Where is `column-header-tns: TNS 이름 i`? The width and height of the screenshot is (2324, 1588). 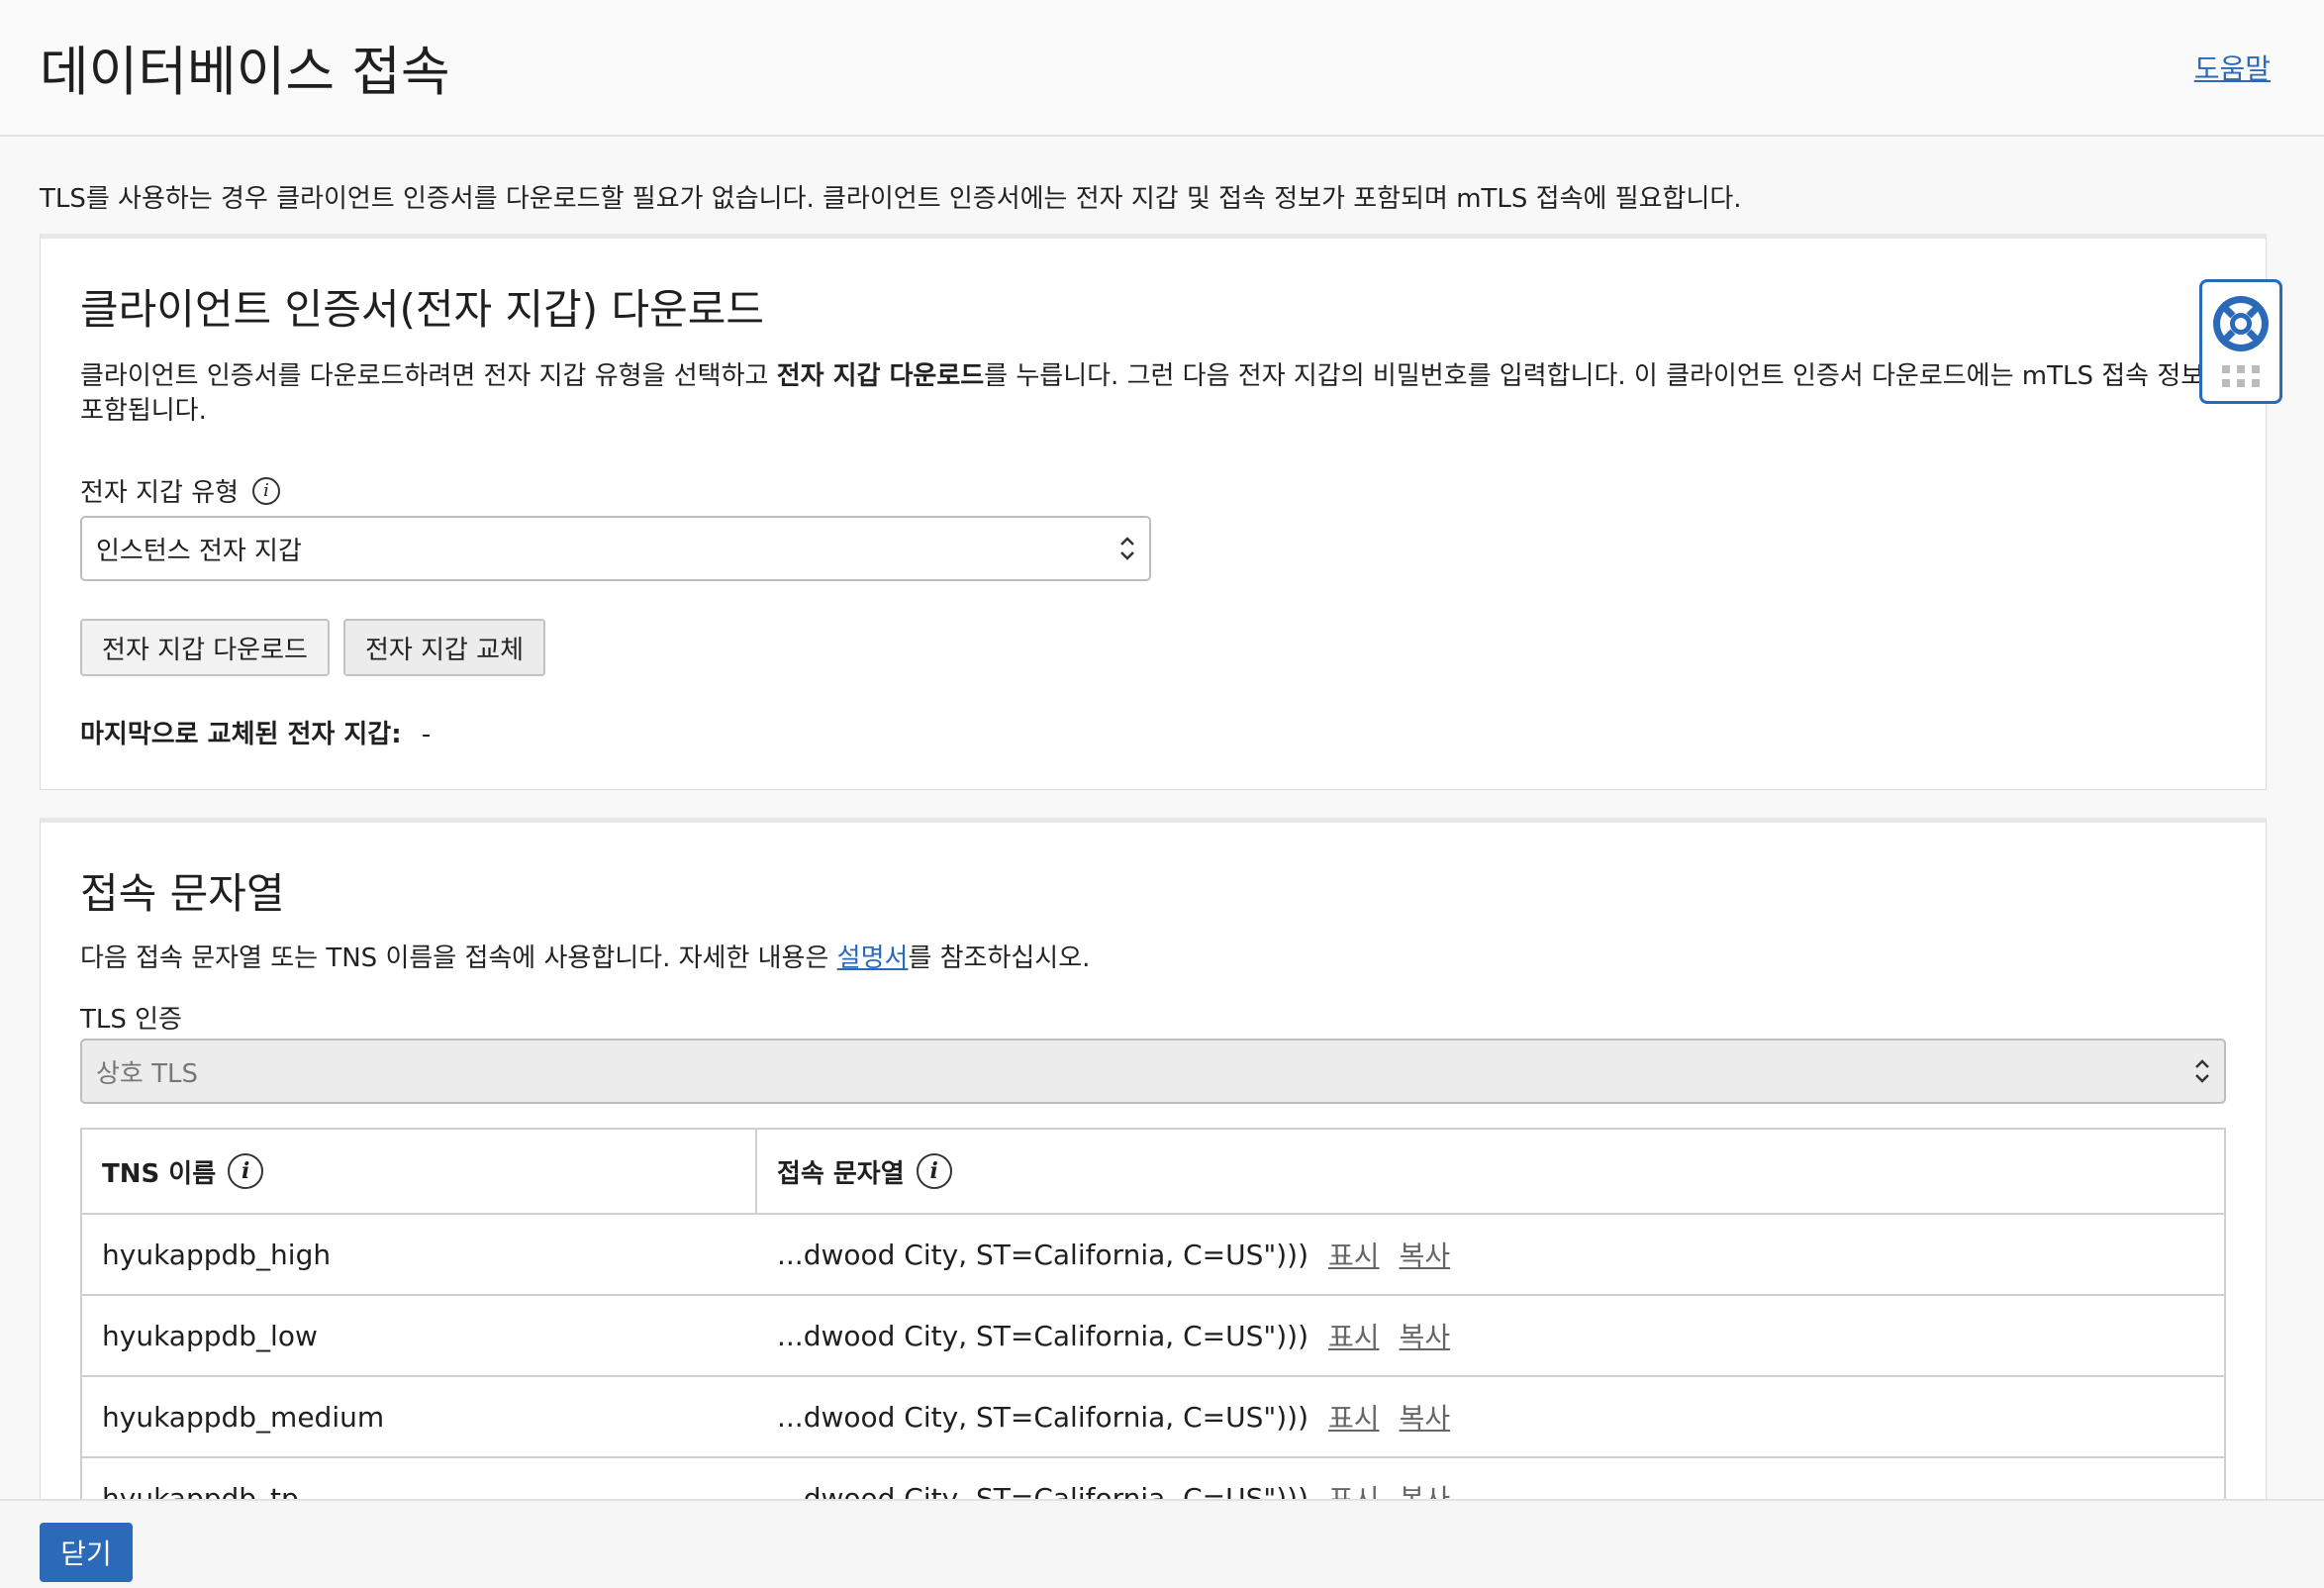
column-header-tns: TNS 이름 i is located at coordinates (419, 1171).